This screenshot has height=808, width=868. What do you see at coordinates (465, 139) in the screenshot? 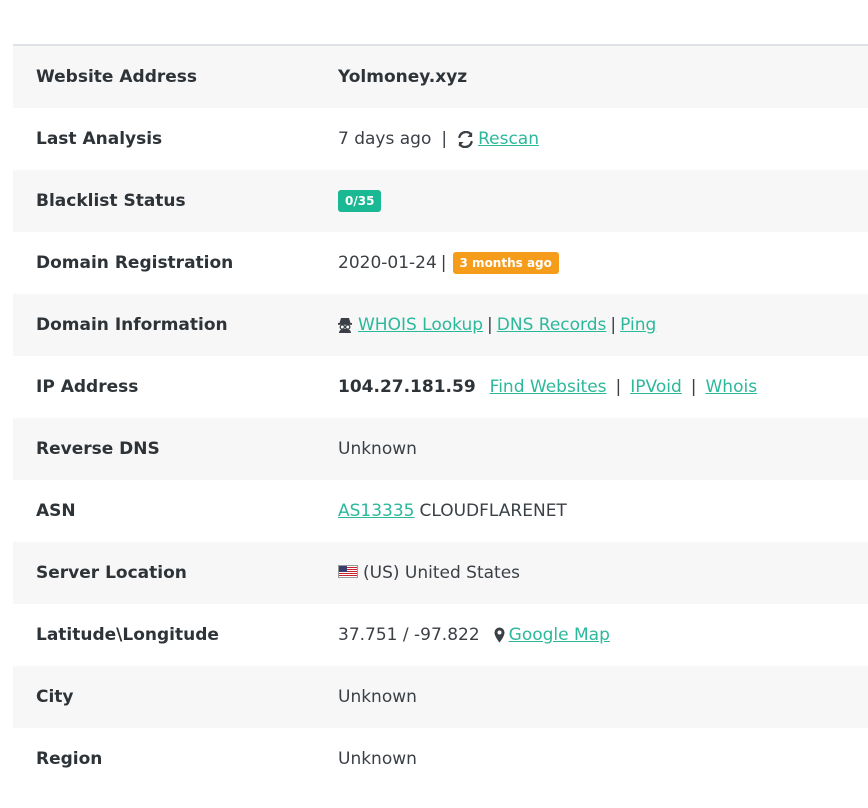
I see `refresh-icon` at bounding box center [465, 139].